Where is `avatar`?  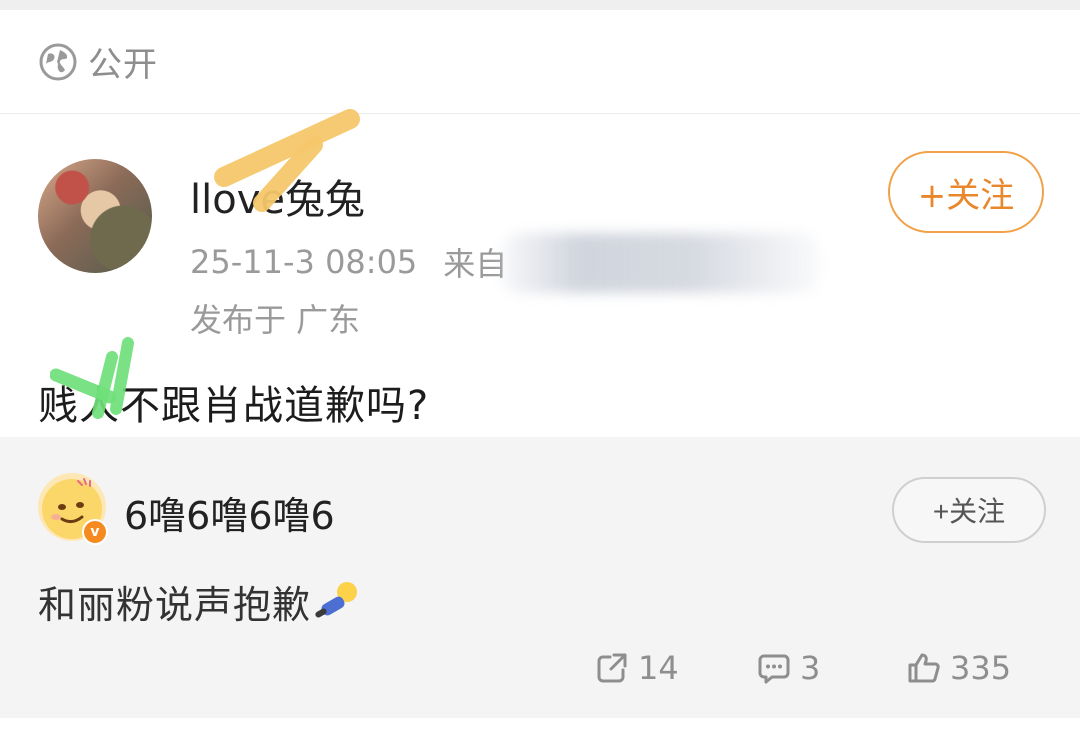
avatar is located at coordinates (95, 216).